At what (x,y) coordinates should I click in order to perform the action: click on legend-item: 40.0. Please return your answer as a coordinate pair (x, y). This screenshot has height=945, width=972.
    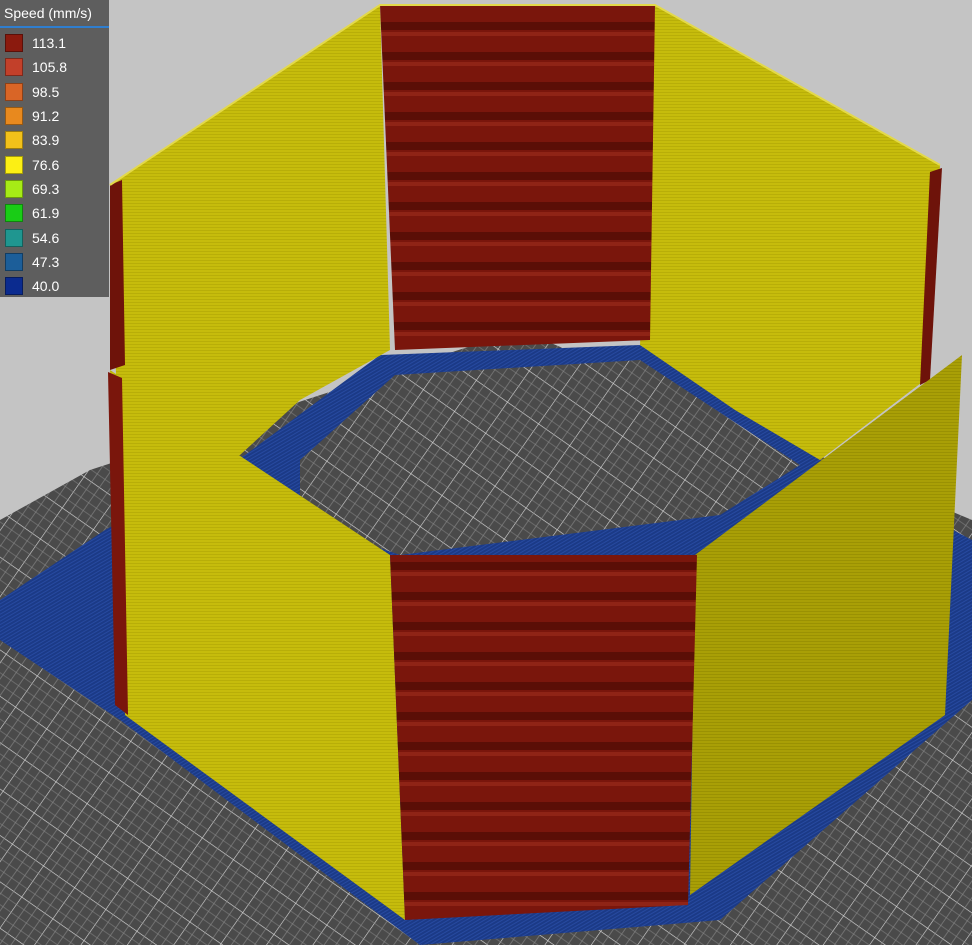
    Looking at the image, I should click on (54, 286).